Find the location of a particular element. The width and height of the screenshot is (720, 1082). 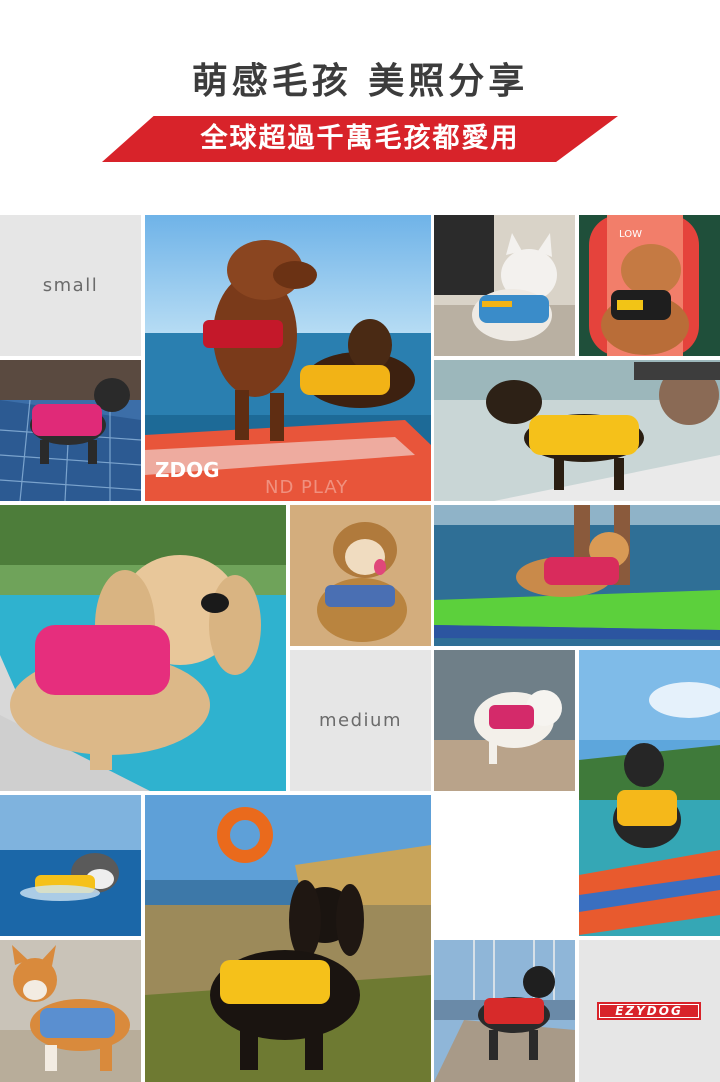

logo-border is located at coordinates (649, 1011).